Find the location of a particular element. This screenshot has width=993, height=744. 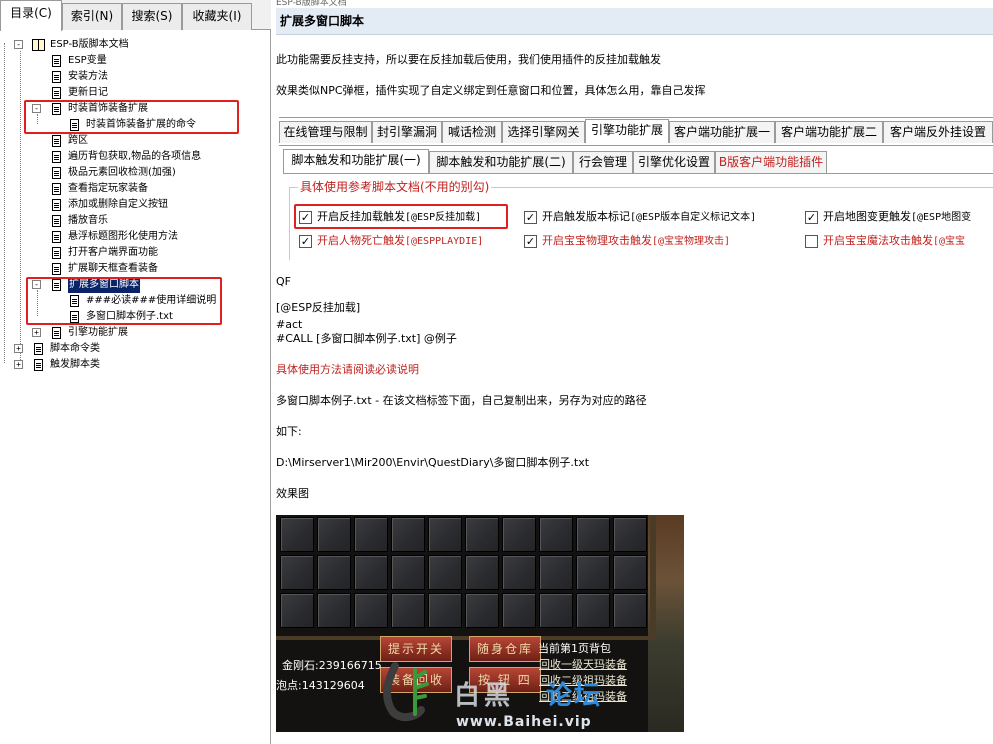

highlight-box-multi-window is located at coordinates (124, 301).